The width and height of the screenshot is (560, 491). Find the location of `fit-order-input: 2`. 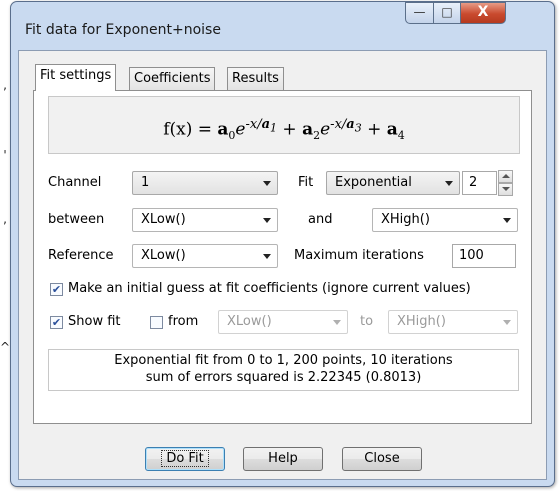

fit-order-input: 2 is located at coordinates (479, 183).